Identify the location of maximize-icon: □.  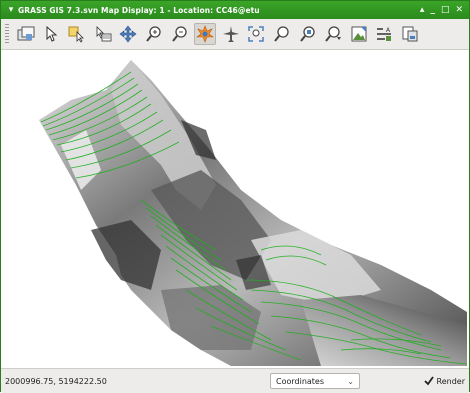
(445, 10).